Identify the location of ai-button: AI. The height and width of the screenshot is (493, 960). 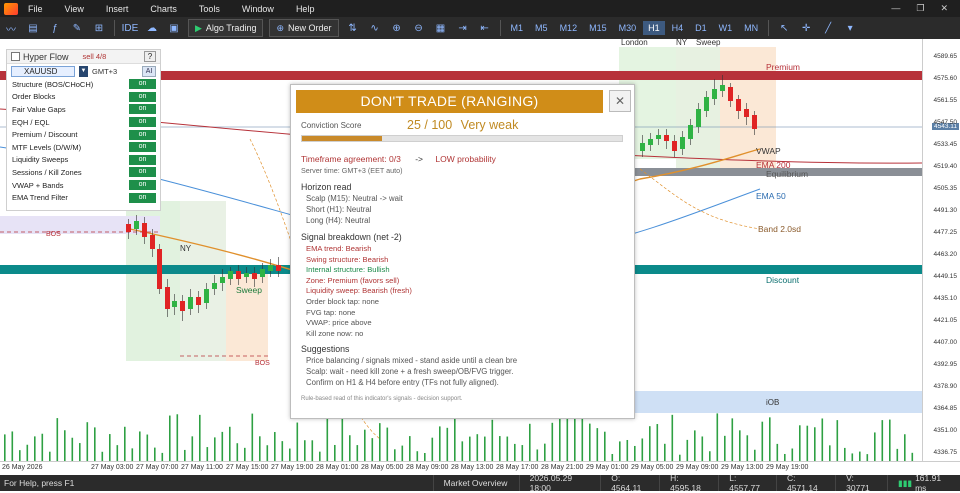
(149, 71).